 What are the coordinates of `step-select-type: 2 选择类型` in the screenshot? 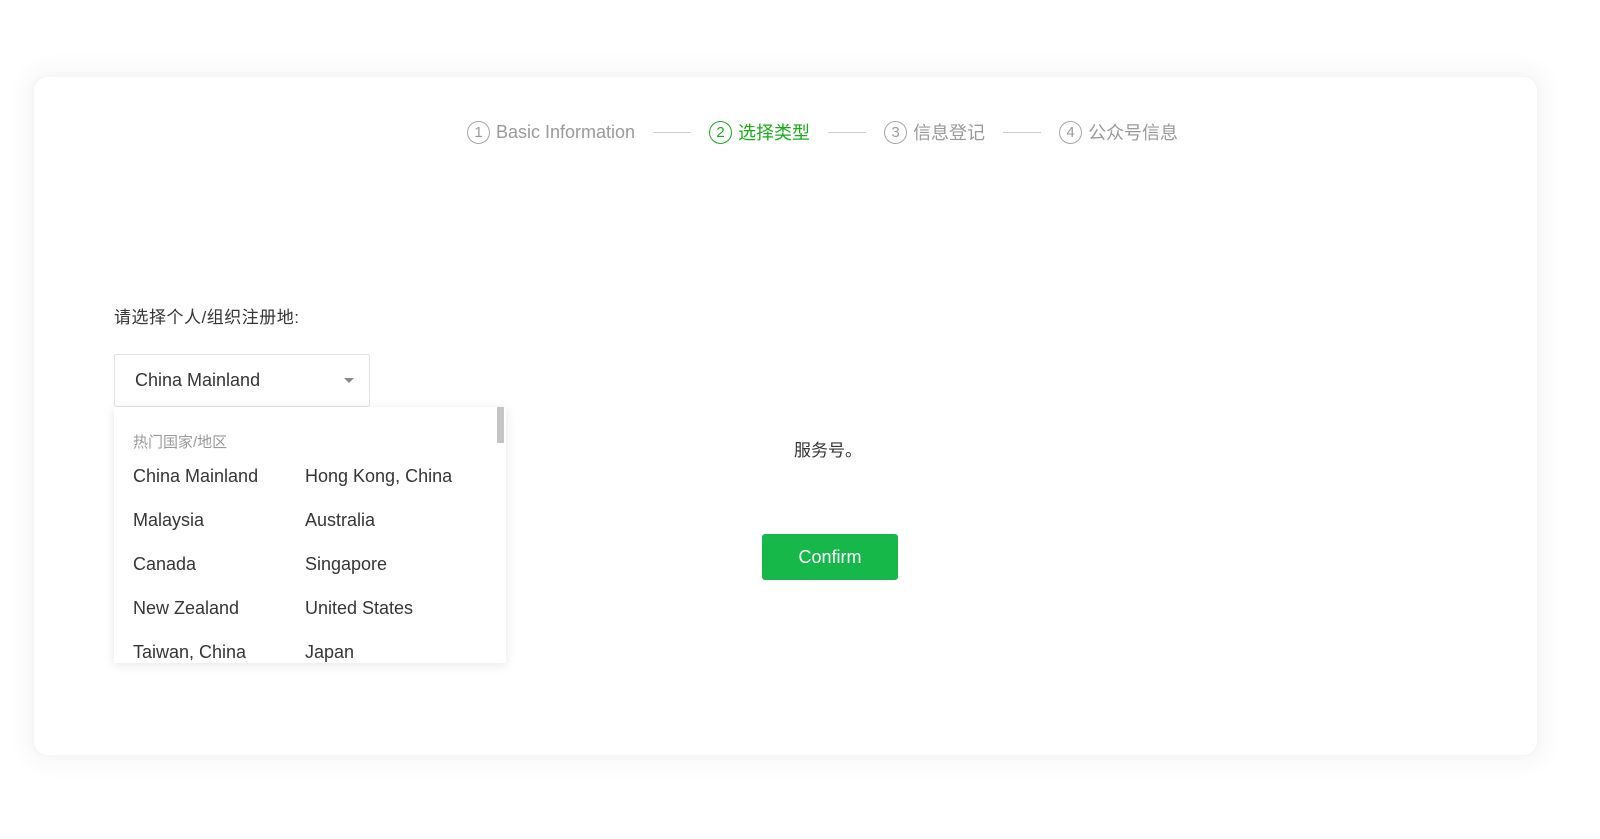 It's located at (759, 132).